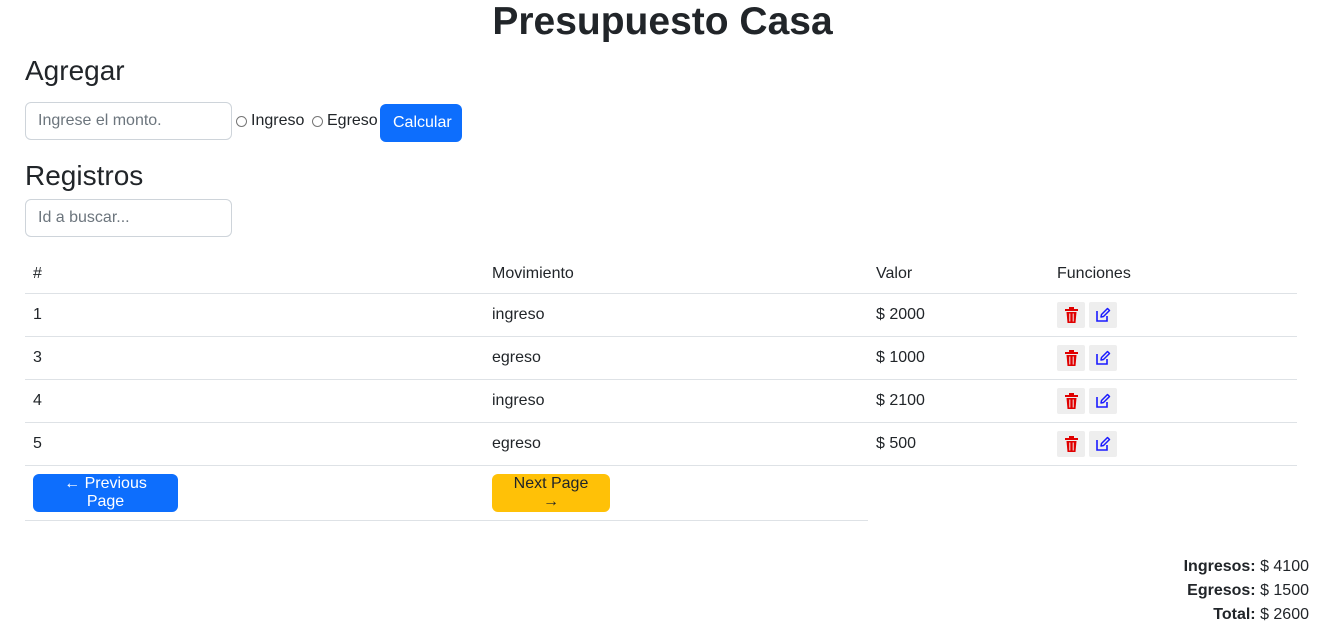 The height and width of the screenshot is (643, 1325). Describe the element at coordinates (661, 358) in the screenshot. I see `table-row: 3 egreso $ 1000` at that location.